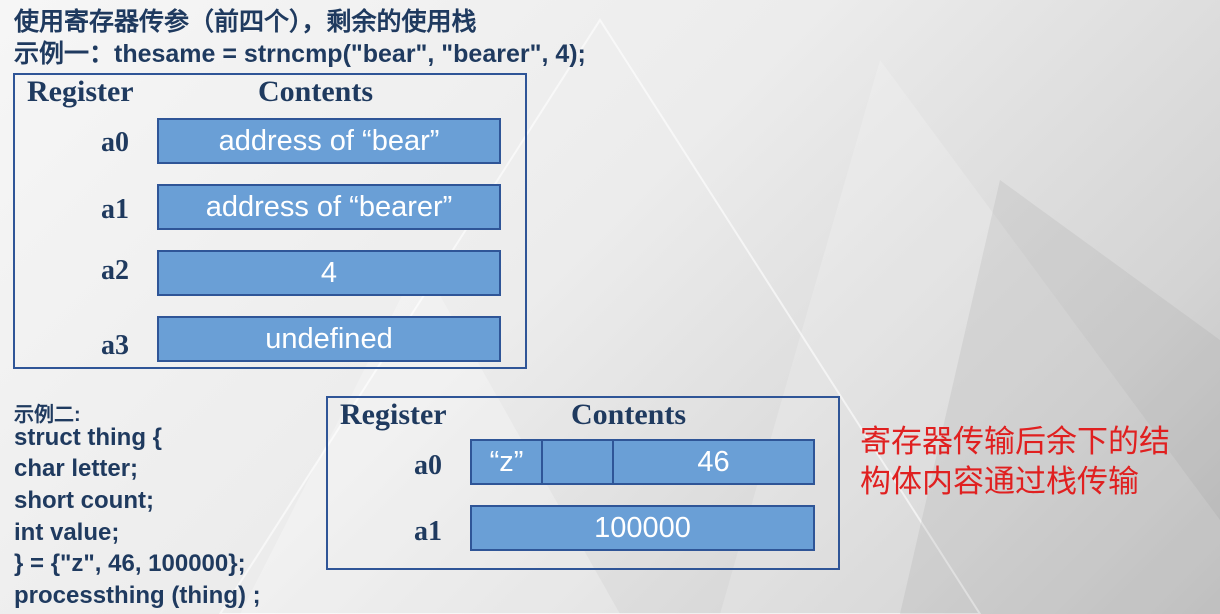 The height and width of the screenshot is (614, 1220). I want to click on example1-reg-a3: a3, so click(115, 345).